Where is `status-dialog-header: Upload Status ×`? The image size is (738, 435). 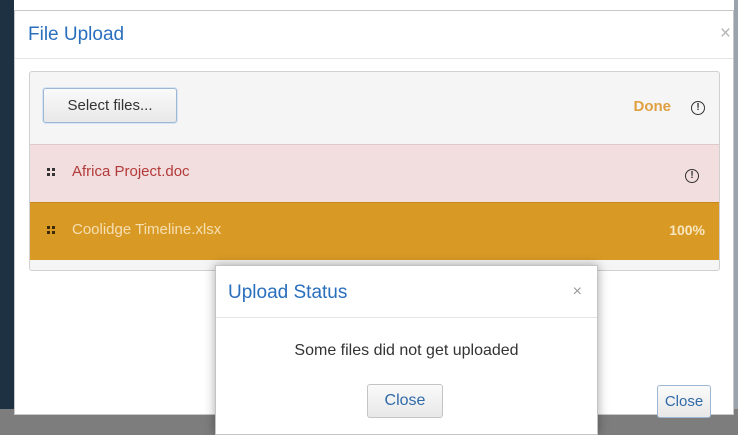 status-dialog-header: Upload Status × is located at coordinates (406, 292).